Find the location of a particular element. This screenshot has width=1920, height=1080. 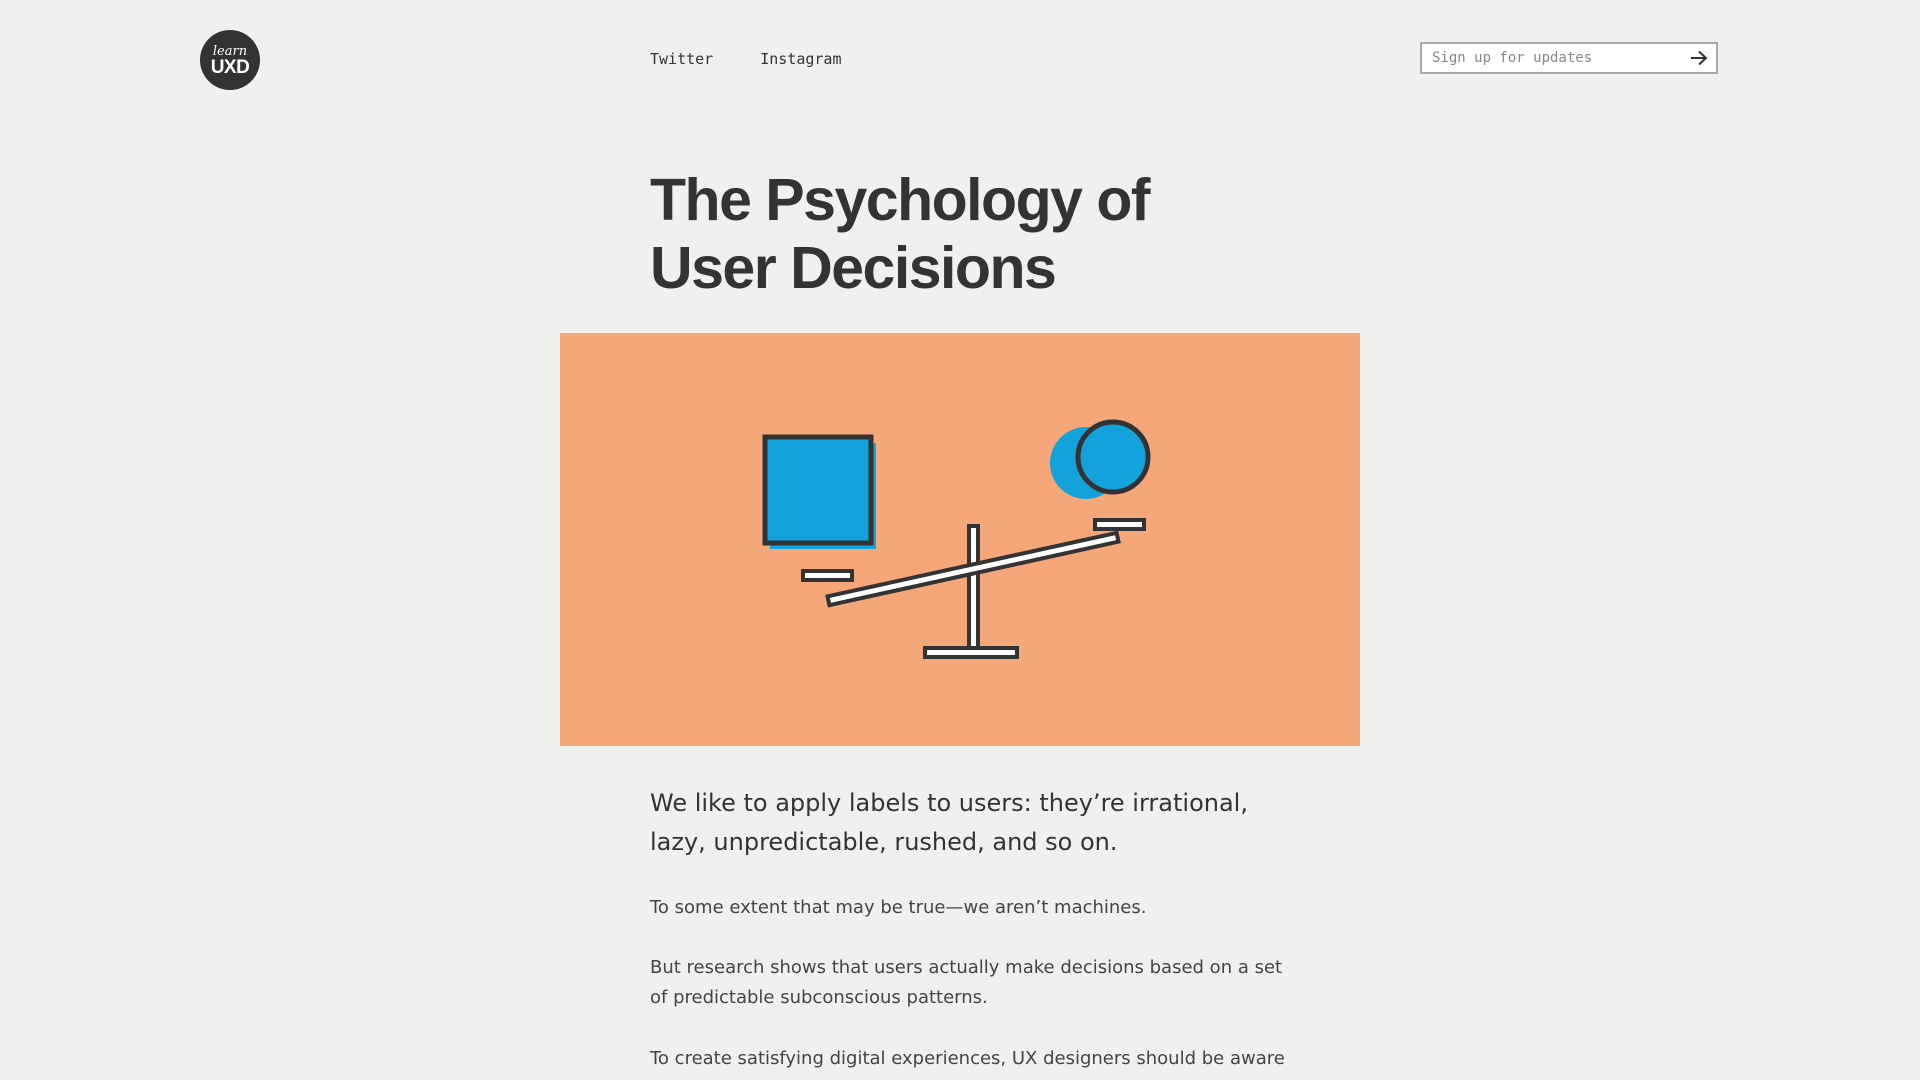

nav-link-instagram: Instagram is located at coordinates (800, 59).